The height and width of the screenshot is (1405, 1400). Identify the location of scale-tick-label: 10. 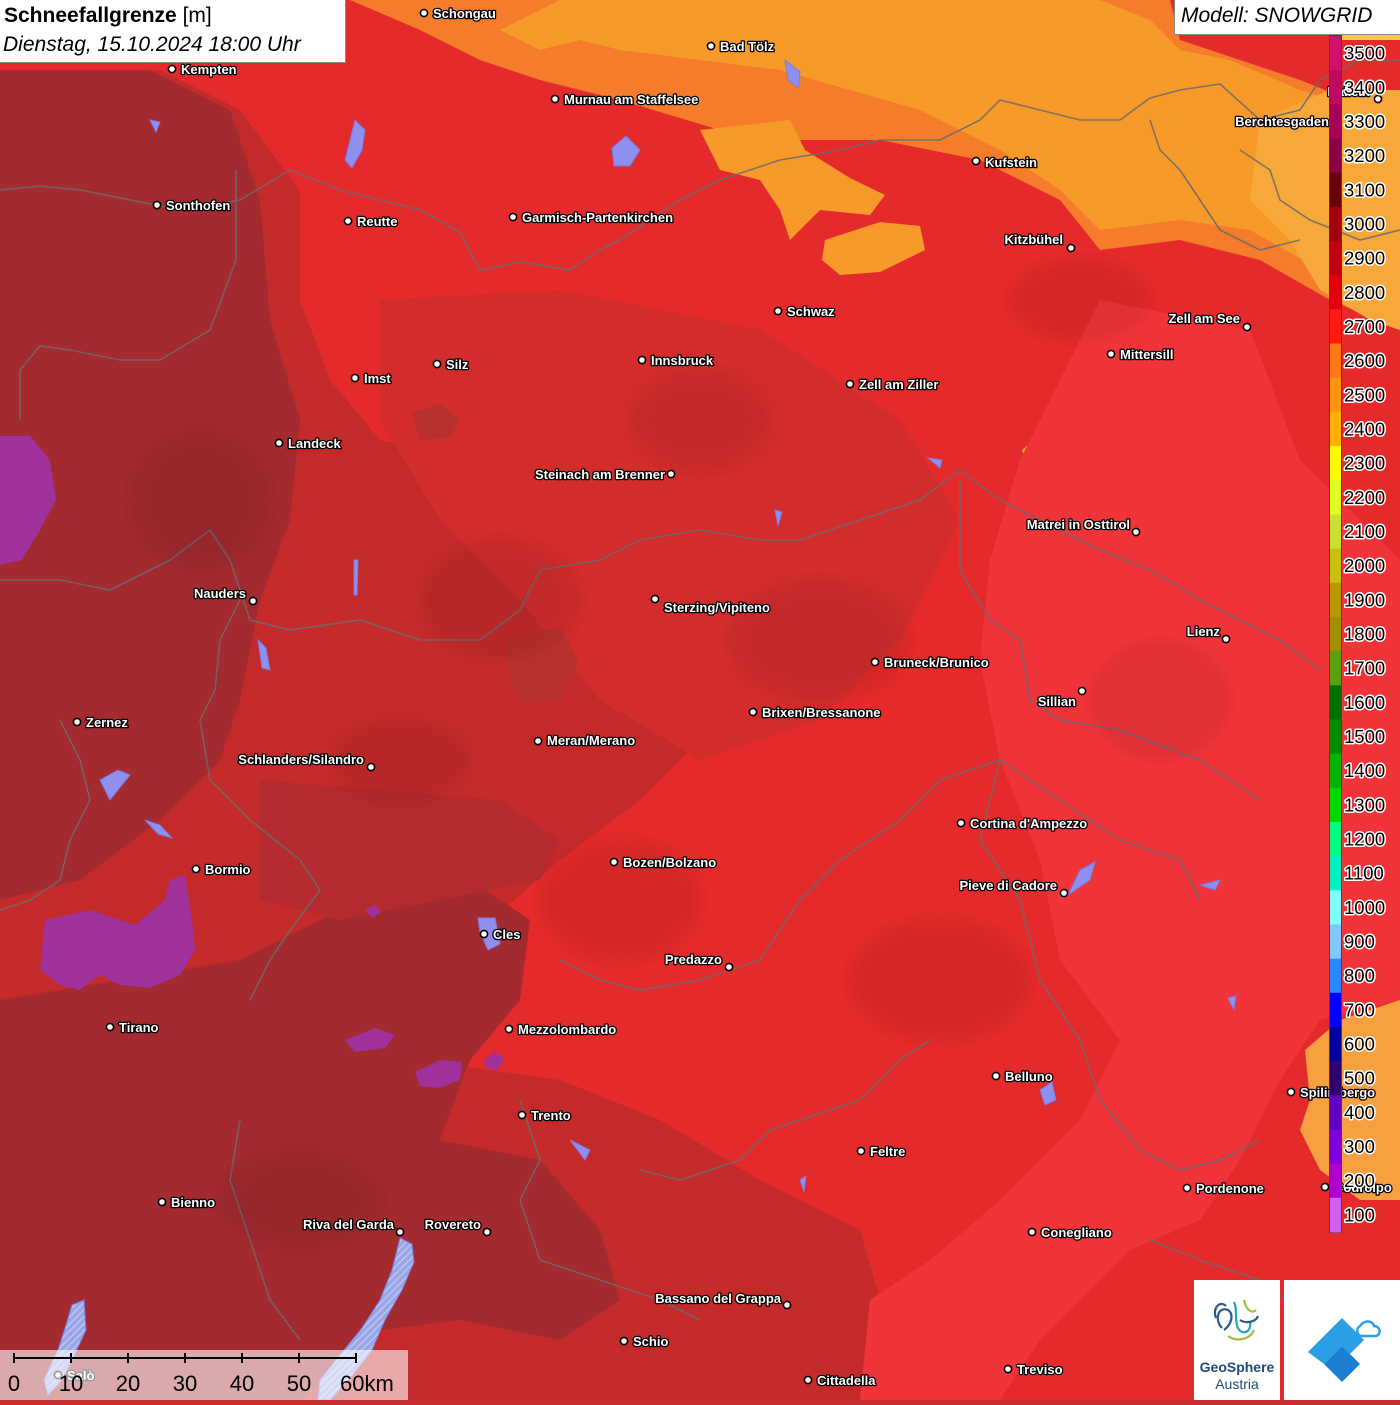
(71, 1383).